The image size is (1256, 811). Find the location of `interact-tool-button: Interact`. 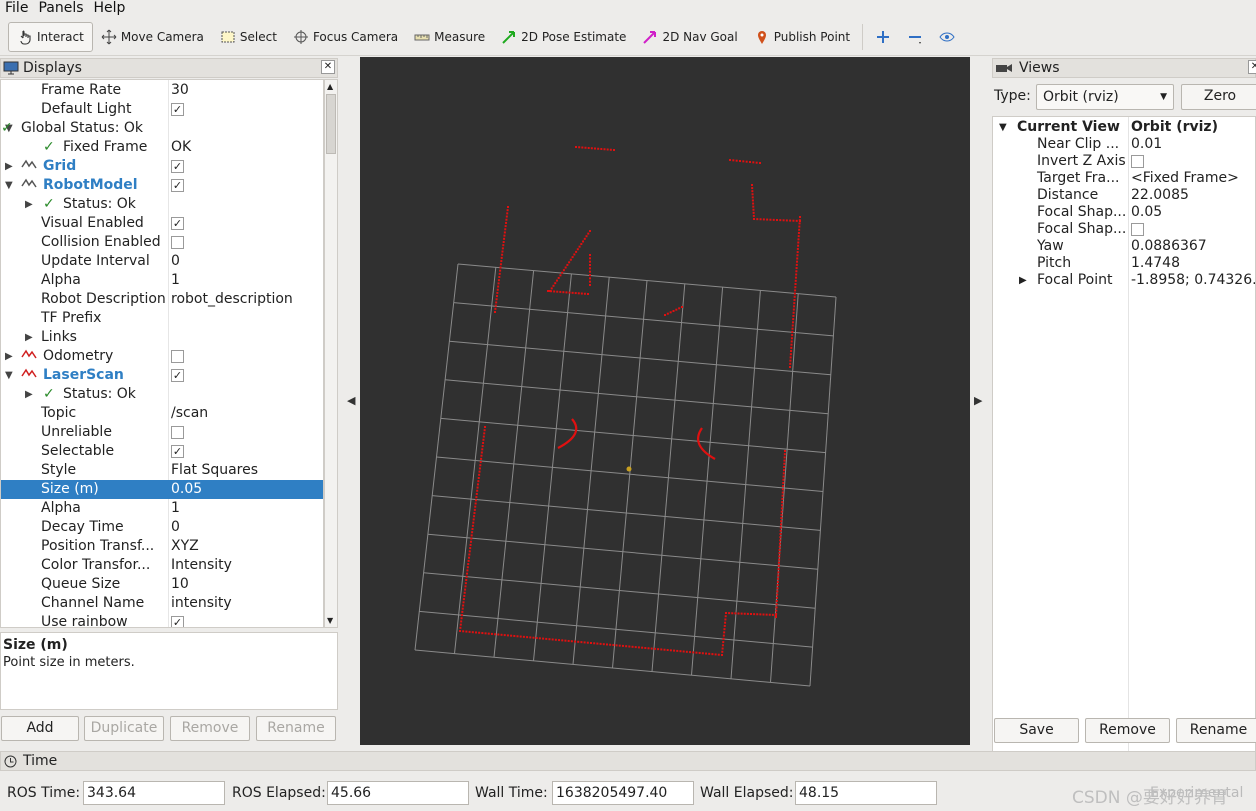

interact-tool-button: Interact is located at coordinates (50, 36).